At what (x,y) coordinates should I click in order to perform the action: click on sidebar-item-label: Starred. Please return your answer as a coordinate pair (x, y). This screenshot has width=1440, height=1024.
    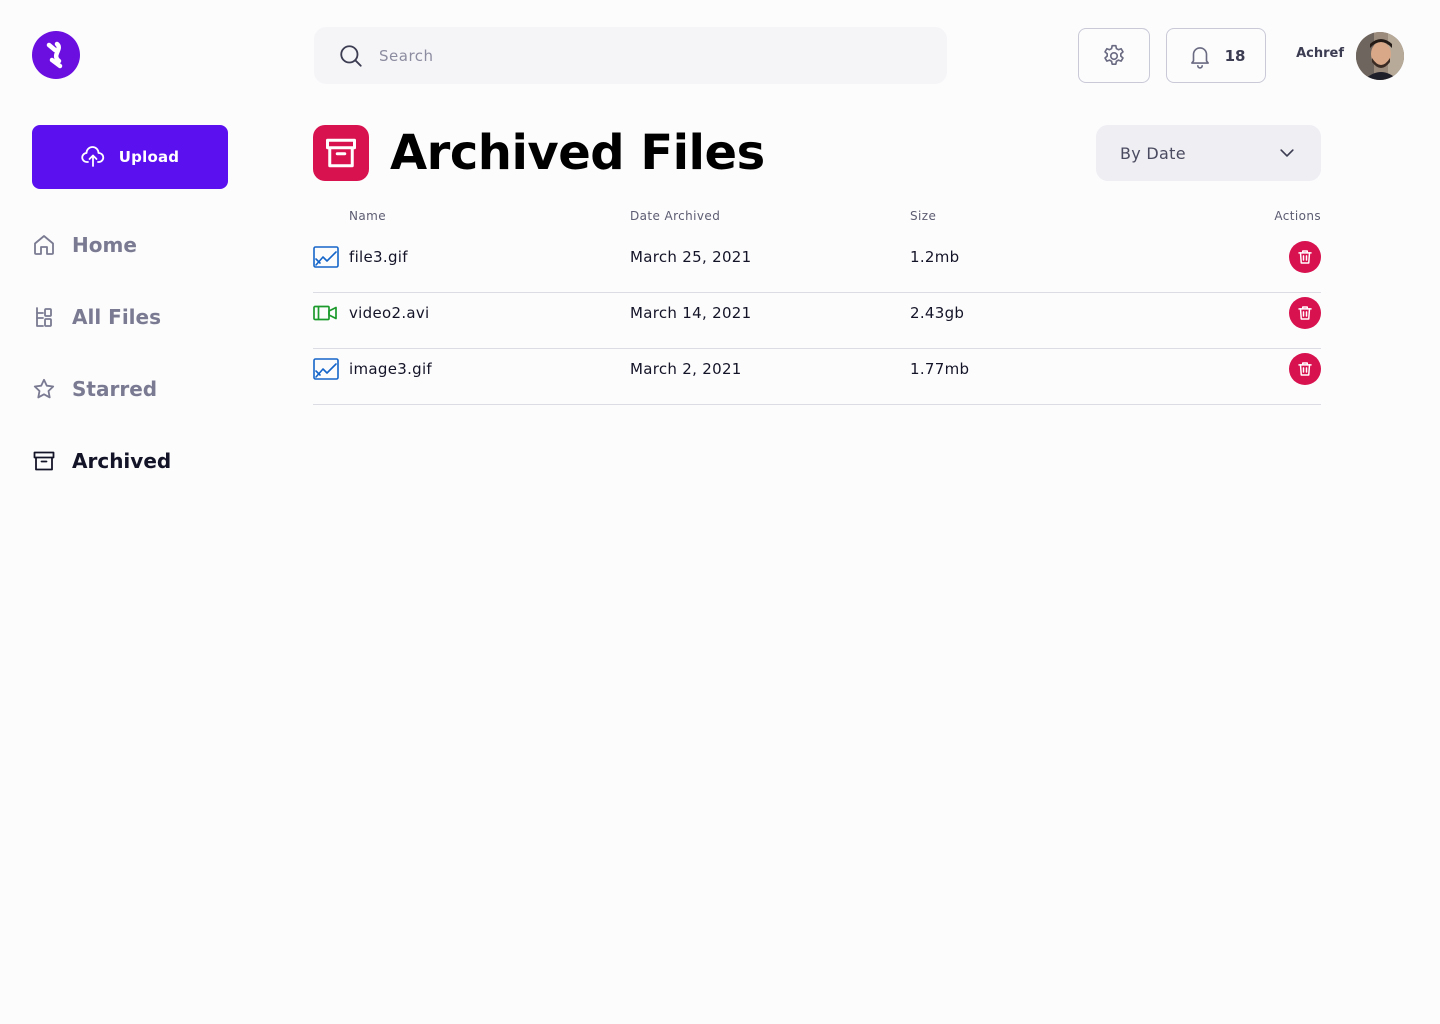
    Looking at the image, I should click on (115, 389).